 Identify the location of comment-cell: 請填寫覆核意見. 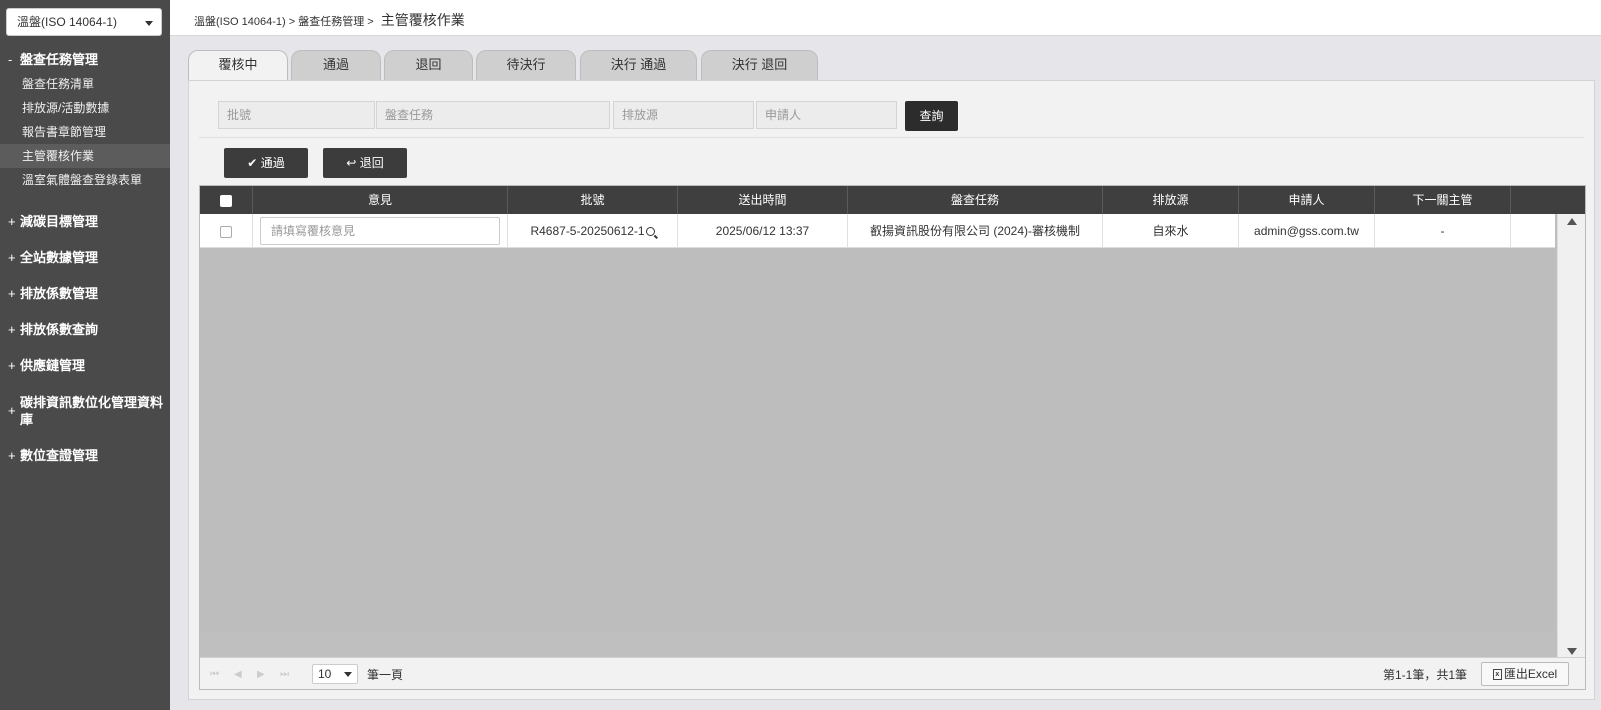
(380, 231).